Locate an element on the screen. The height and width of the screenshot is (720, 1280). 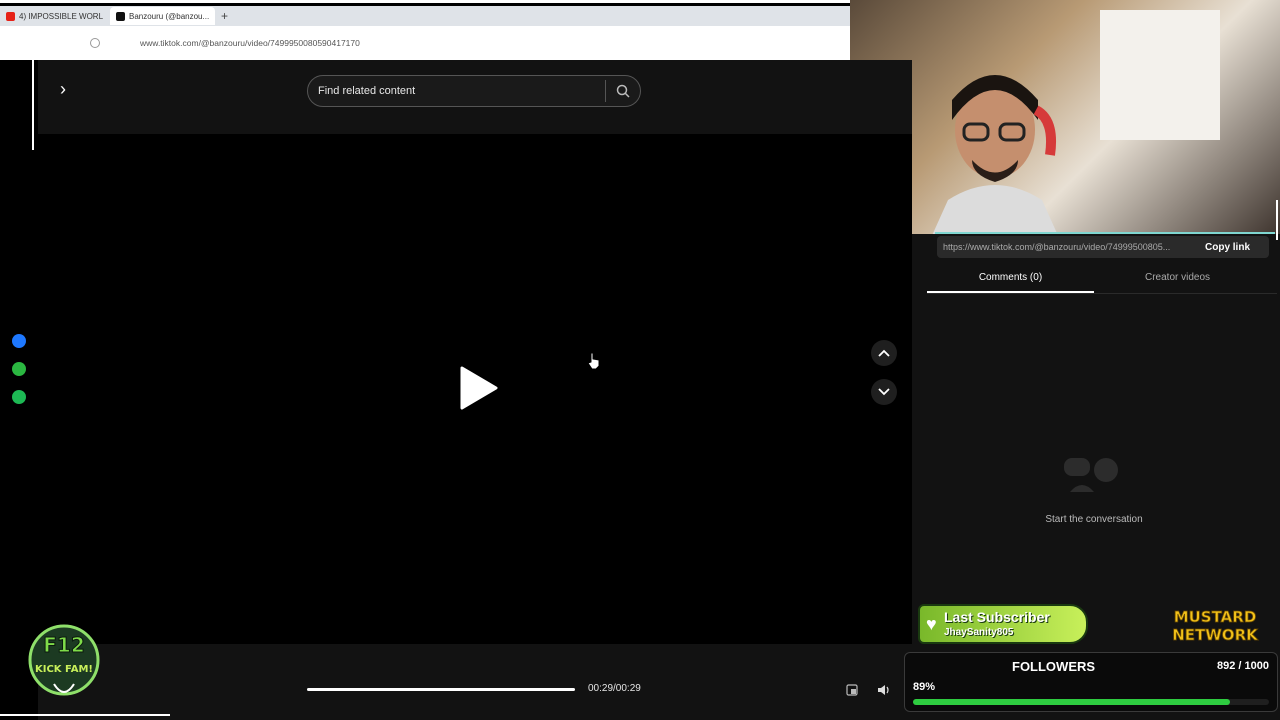
conversation-icon is located at coordinates (1091, 475).